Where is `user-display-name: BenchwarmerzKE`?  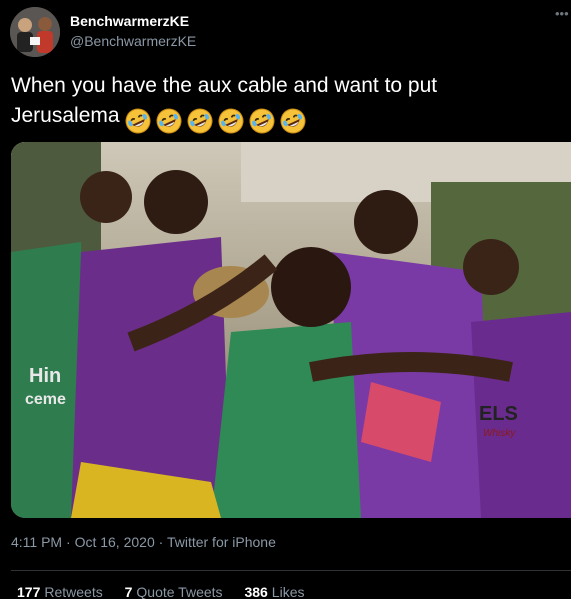
user-display-name: BenchwarmerzKE is located at coordinates (129, 21).